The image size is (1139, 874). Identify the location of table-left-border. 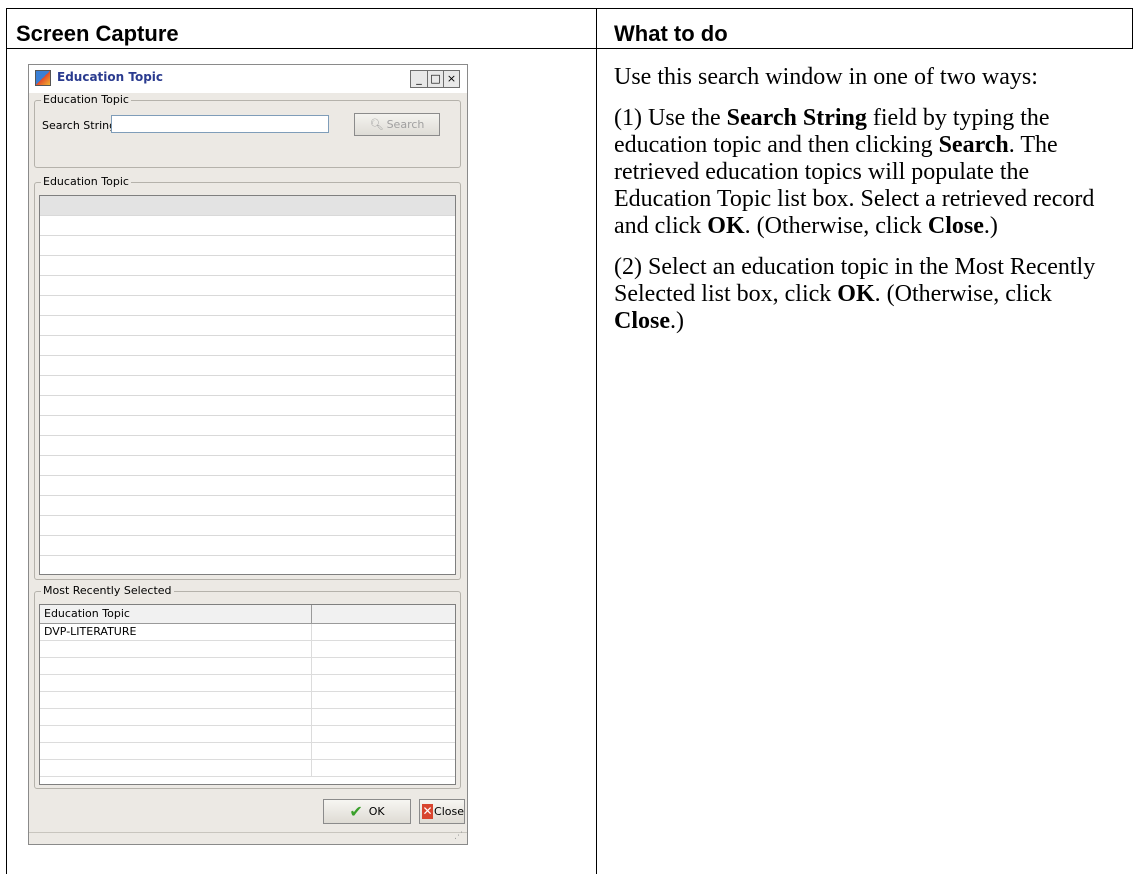
(6, 28).